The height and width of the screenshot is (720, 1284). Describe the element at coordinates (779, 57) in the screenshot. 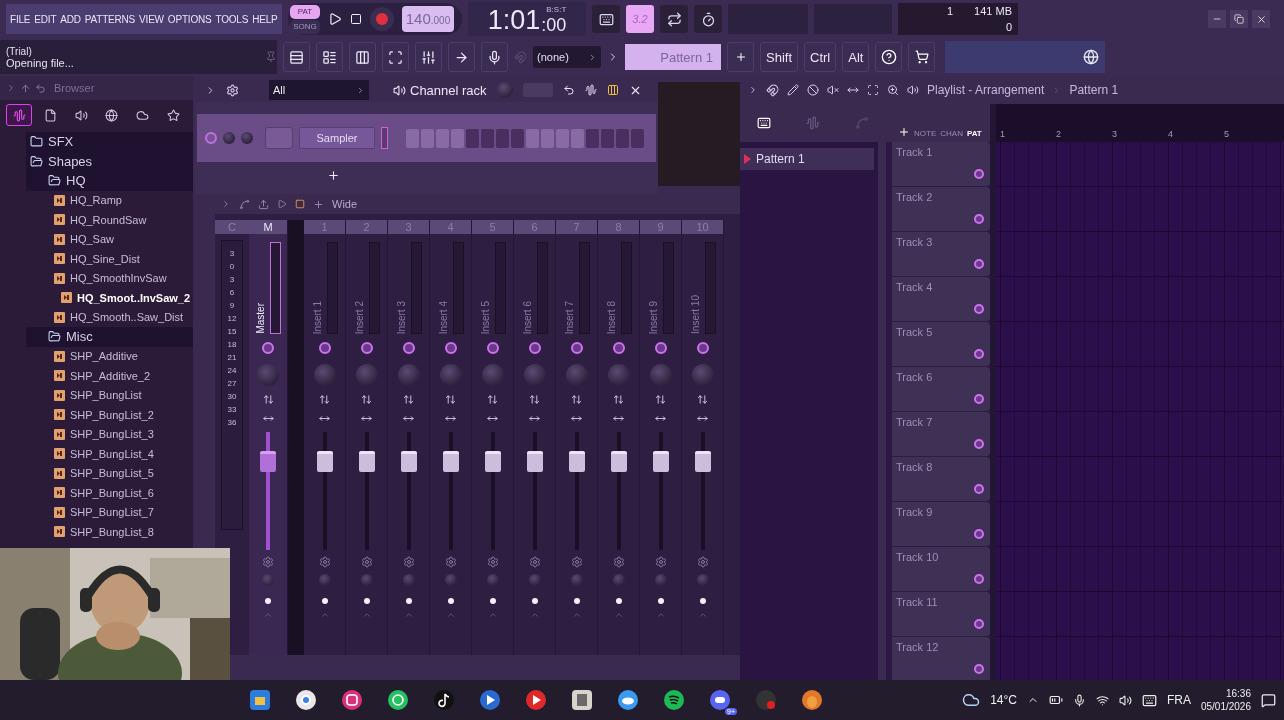

I see `modifier-key: Shift` at that location.